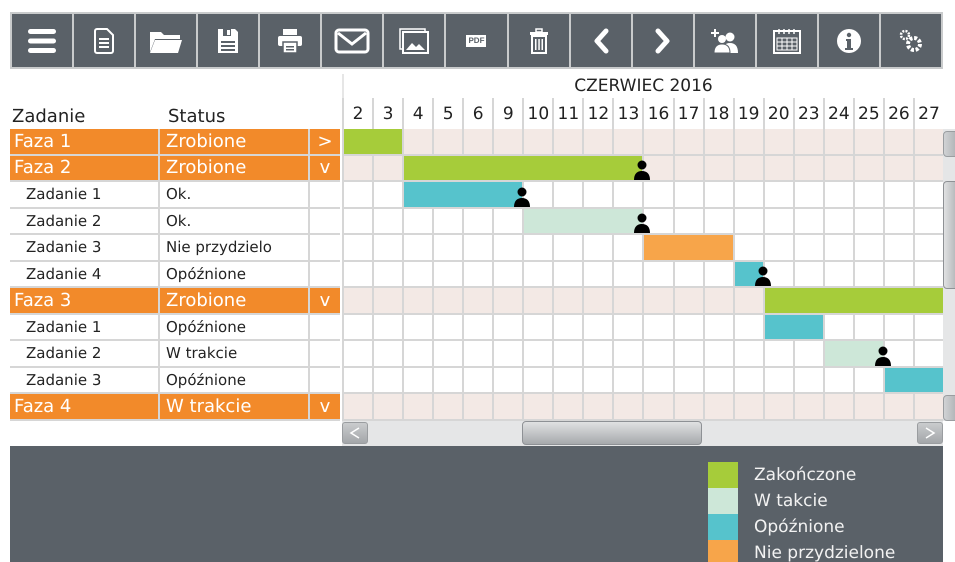 Image resolution: width=955 pixels, height=562 pixels. Describe the element at coordinates (235, 406) in the screenshot. I see `phase-status: W trakcie` at that location.